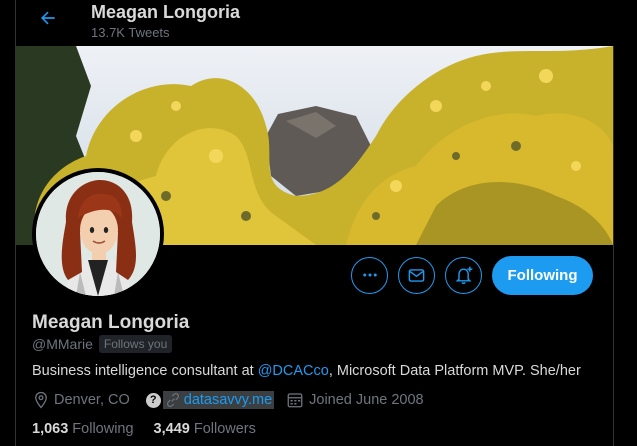  Describe the element at coordinates (111, 322) in the screenshot. I see `profile-name: Meagan Longoria` at that location.